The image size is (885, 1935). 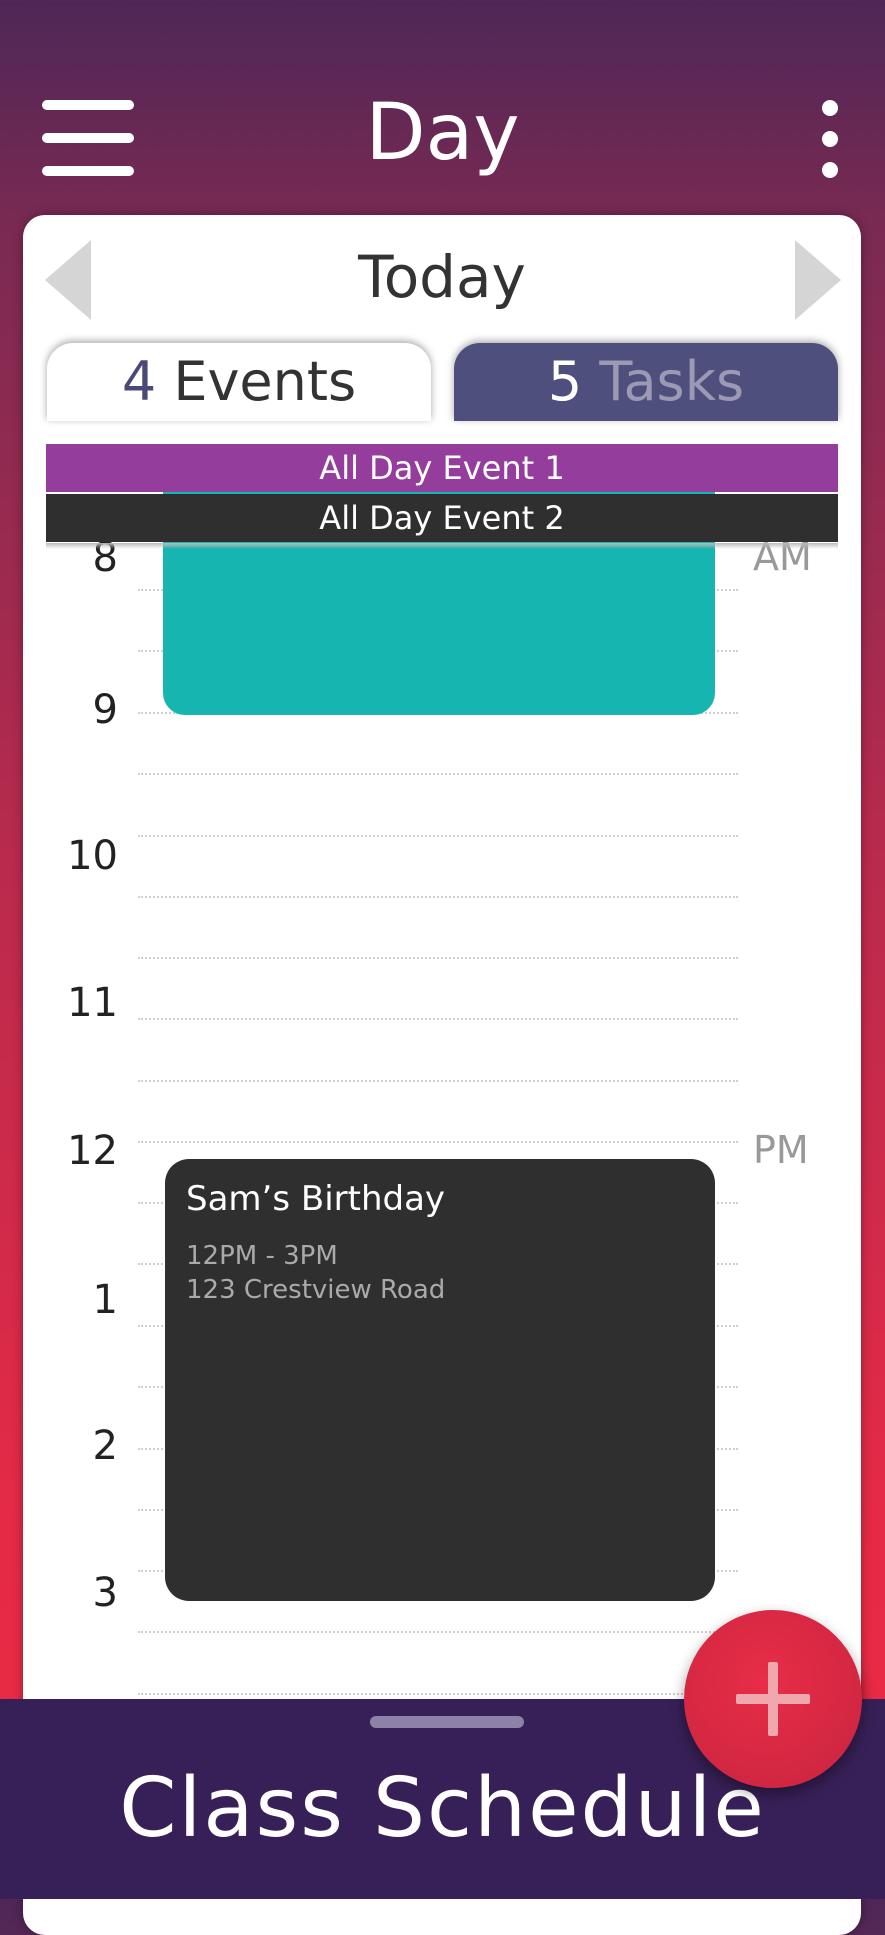 I want to click on events-count: 4, so click(x=139, y=381).